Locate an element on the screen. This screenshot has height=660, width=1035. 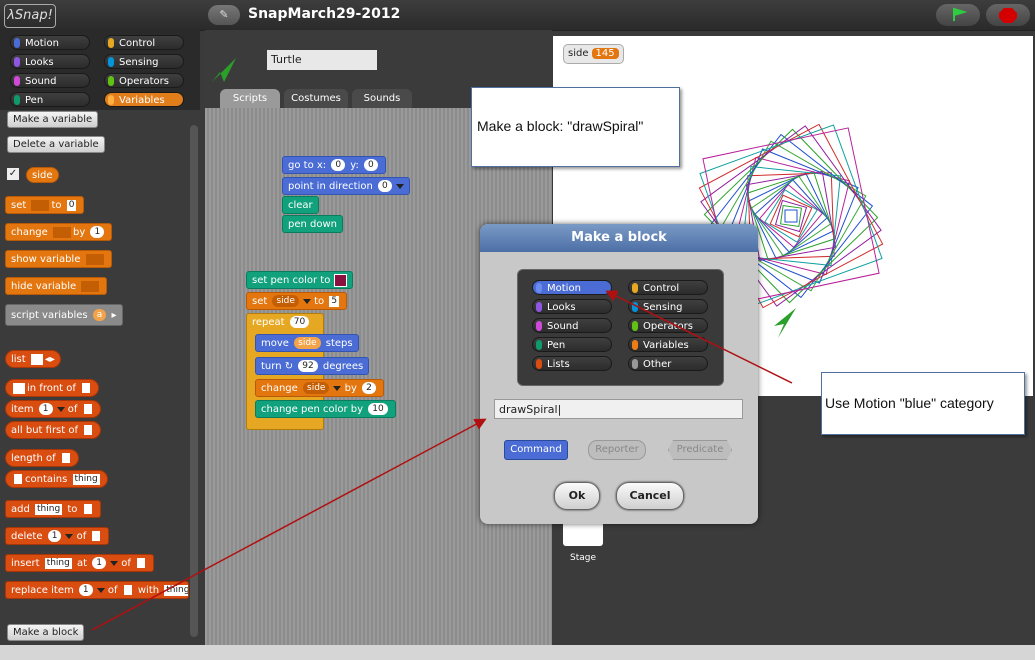
dialog-title: Make a block is located at coordinates (619, 238).